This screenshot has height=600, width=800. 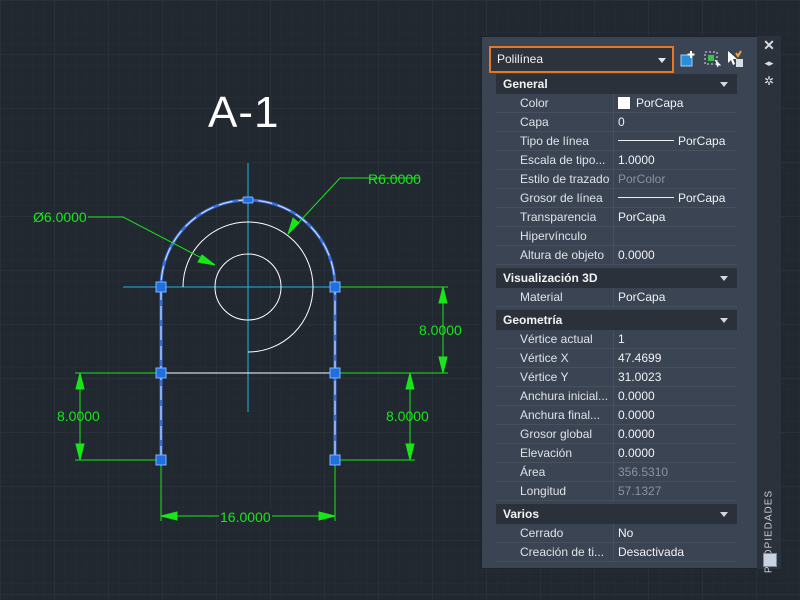 I want to click on property-label: Grosor global, so click(x=556, y=434).